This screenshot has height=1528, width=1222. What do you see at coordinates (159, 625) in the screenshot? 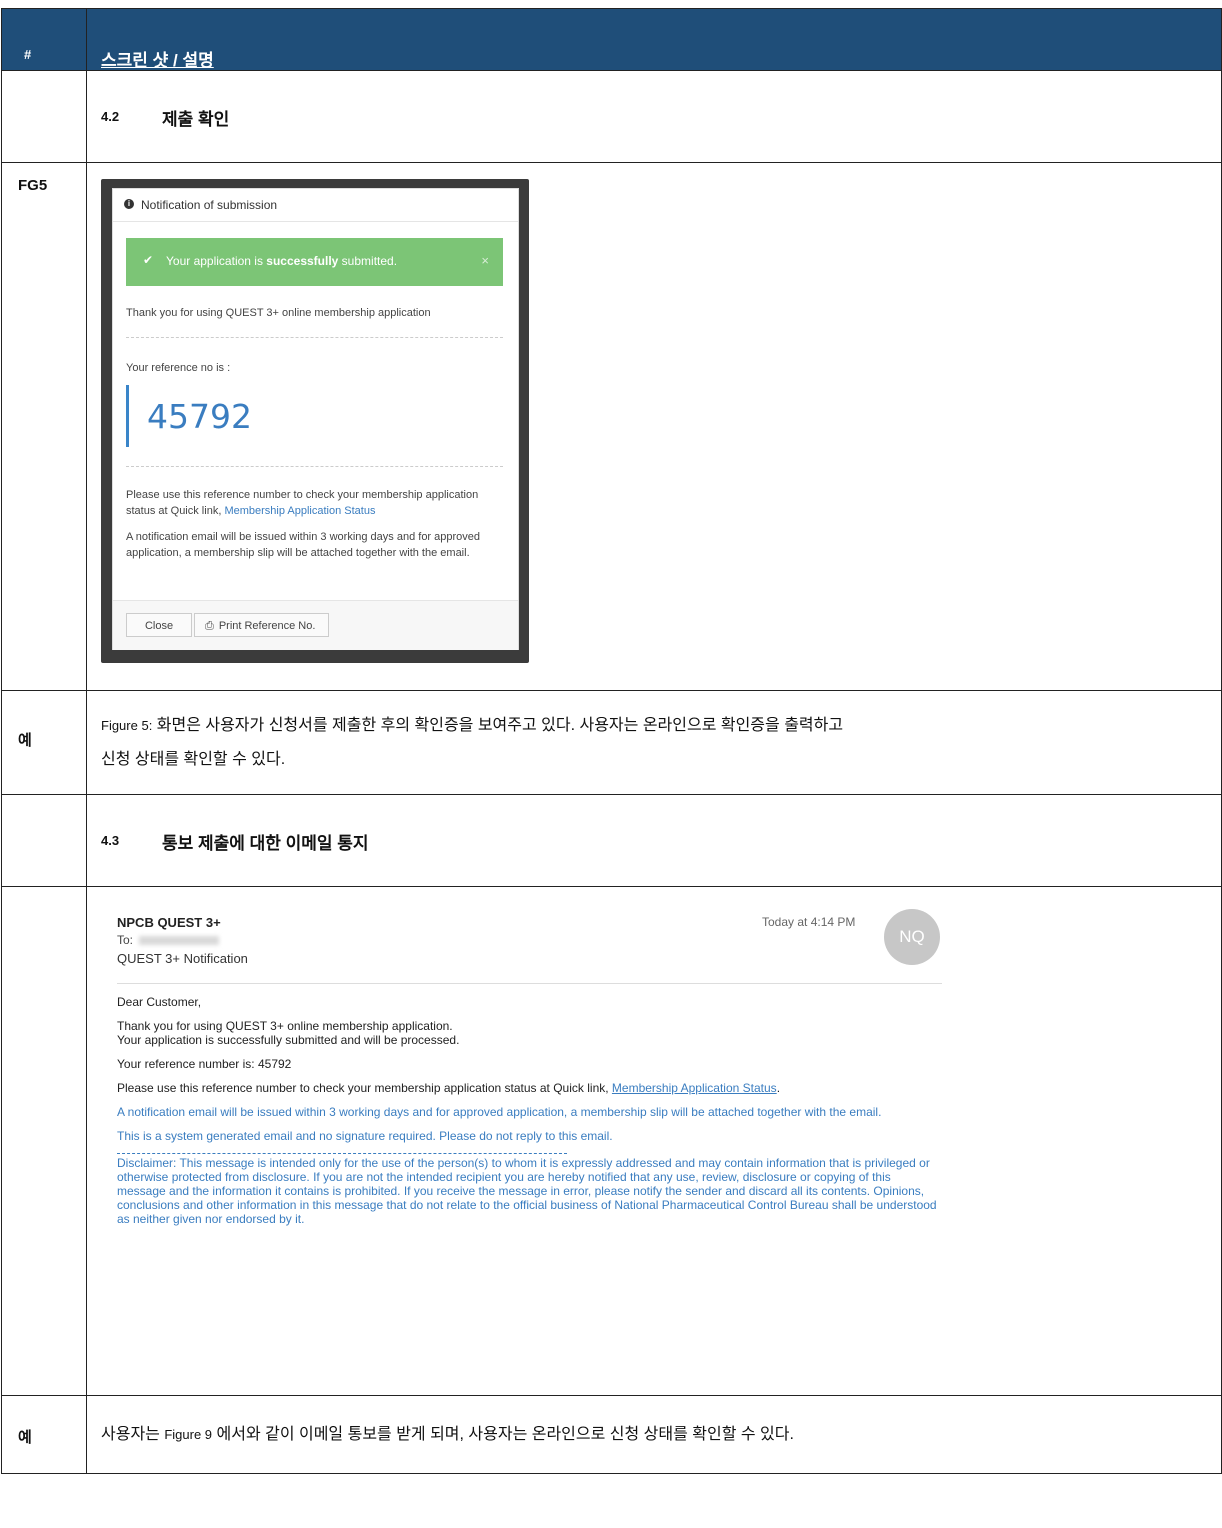
I see `close-button: Close` at bounding box center [159, 625].